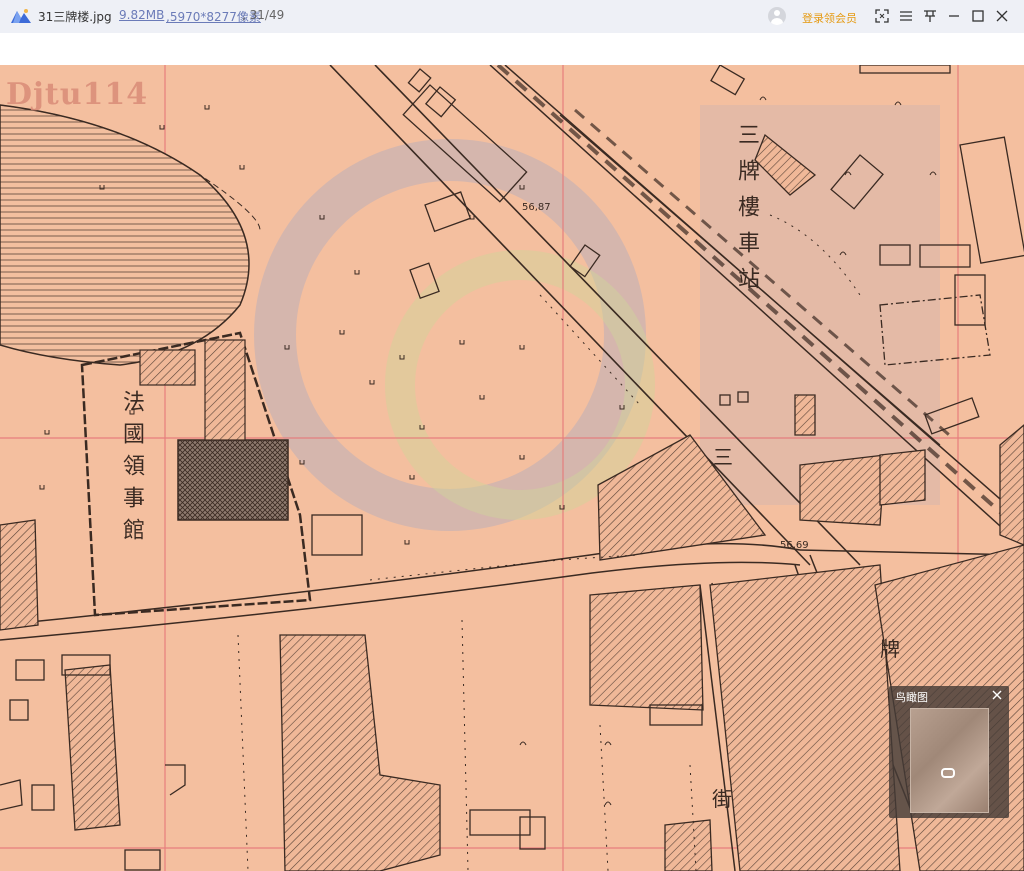 The image size is (1024, 871). I want to click on fullscreen-icon, so click(882, 16).